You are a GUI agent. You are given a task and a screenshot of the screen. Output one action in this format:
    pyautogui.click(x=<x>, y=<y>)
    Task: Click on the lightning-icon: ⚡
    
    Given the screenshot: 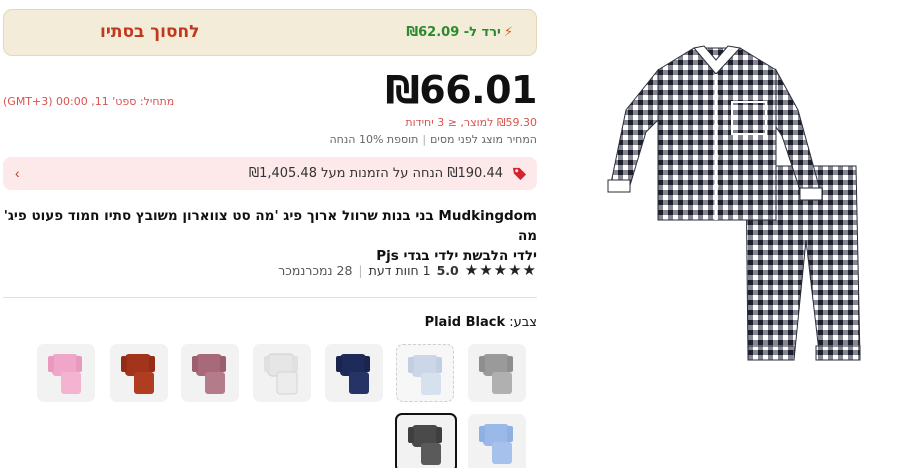 What is the action you would take?
    pyautogui.click(x=508, y=32)
    